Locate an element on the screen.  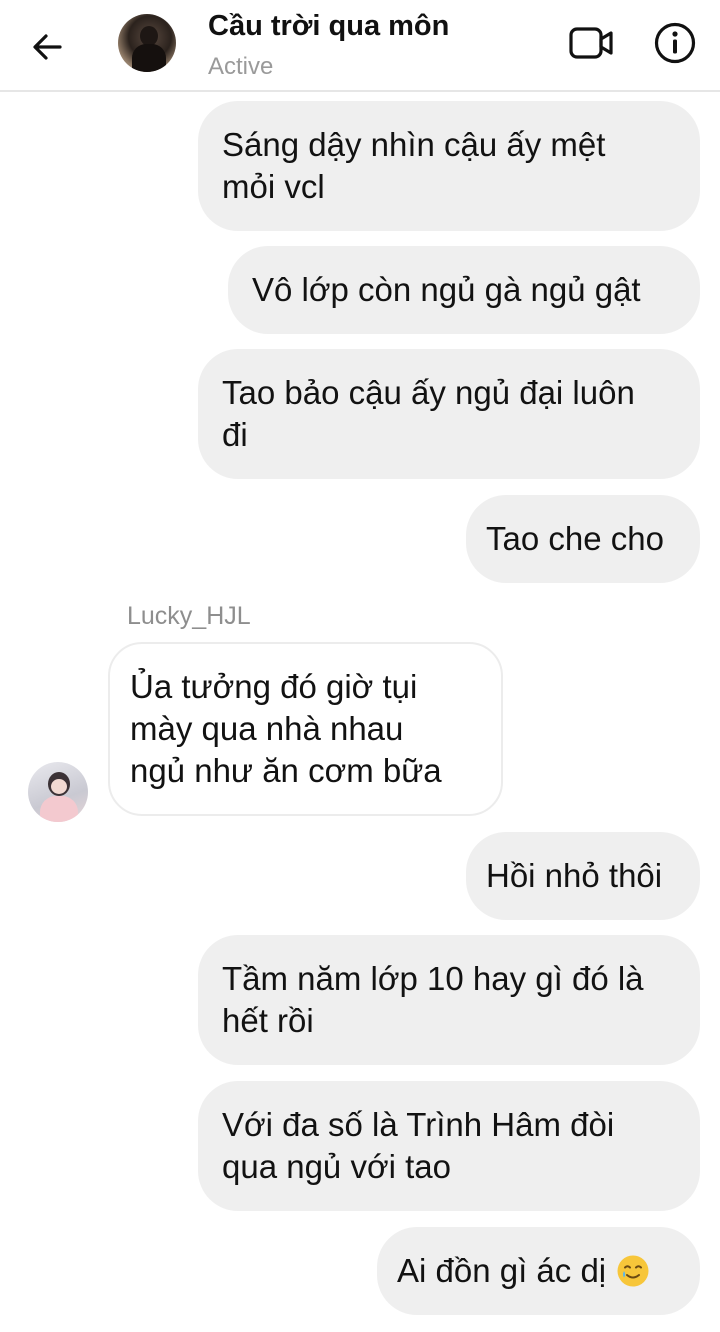
message-bubble-outgoing: Vô lớp còn ngủ gà ngủ gật is located at coordinates (464, 290).